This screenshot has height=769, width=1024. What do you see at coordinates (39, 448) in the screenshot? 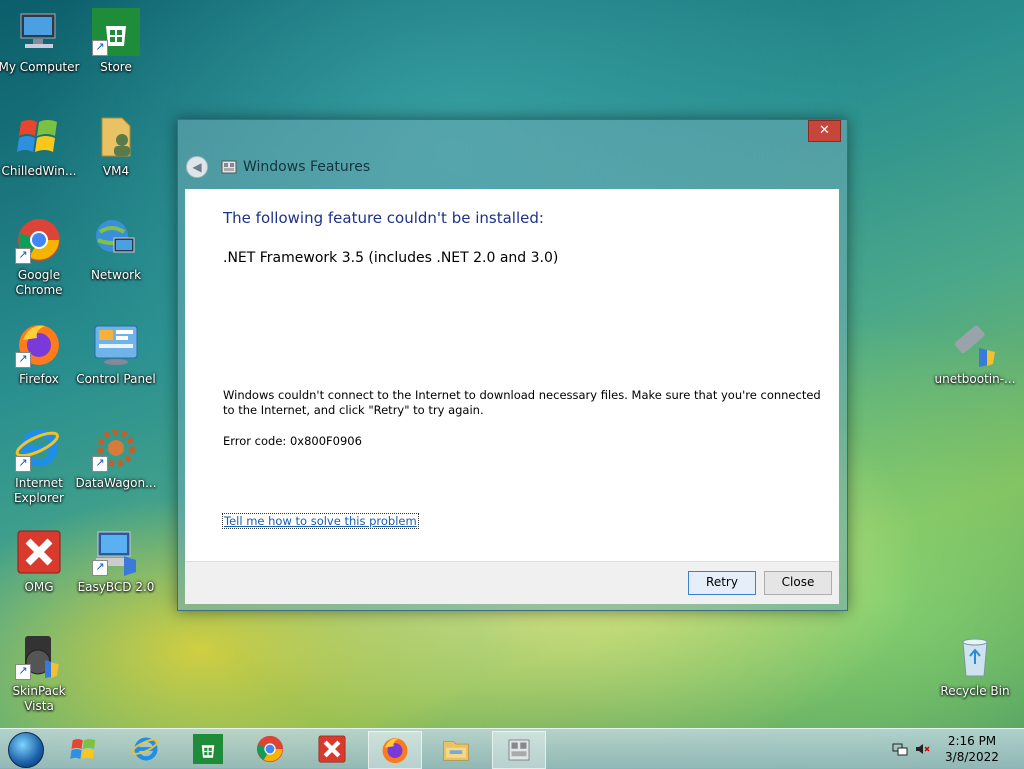
I see `ie-icon: ↗` at bounding box center [39, 448].